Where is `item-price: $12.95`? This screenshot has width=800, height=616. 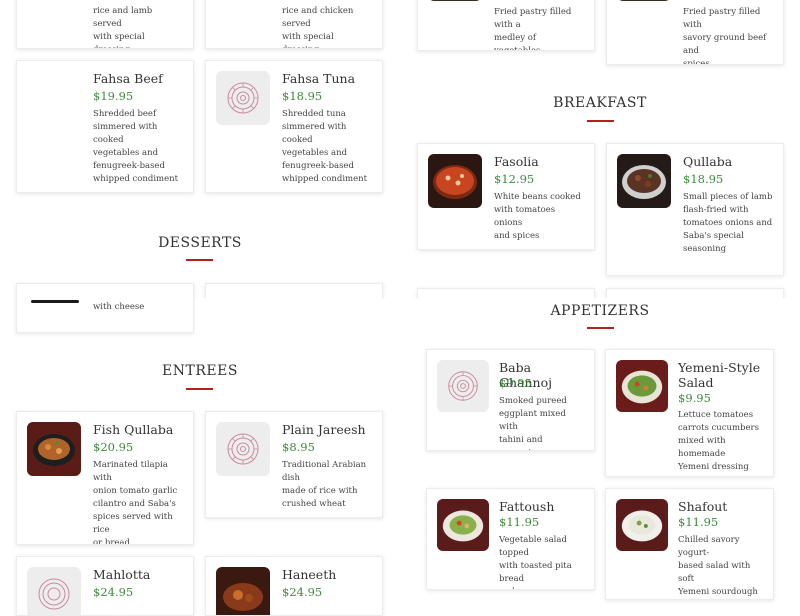 item-price: $12.95 is located at coordinates (514, 179).